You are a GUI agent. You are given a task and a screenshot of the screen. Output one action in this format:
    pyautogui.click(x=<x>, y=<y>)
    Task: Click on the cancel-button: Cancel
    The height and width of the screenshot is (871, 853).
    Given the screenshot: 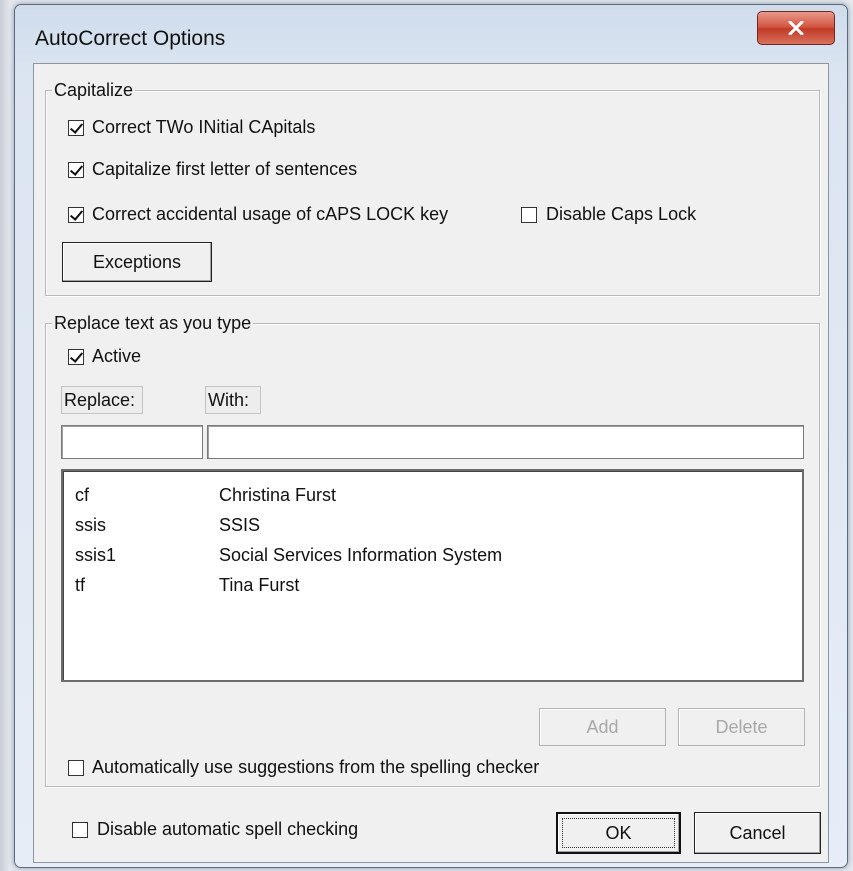 What is the action you would take?
    pyautogui.click(x=757, y=833)
    